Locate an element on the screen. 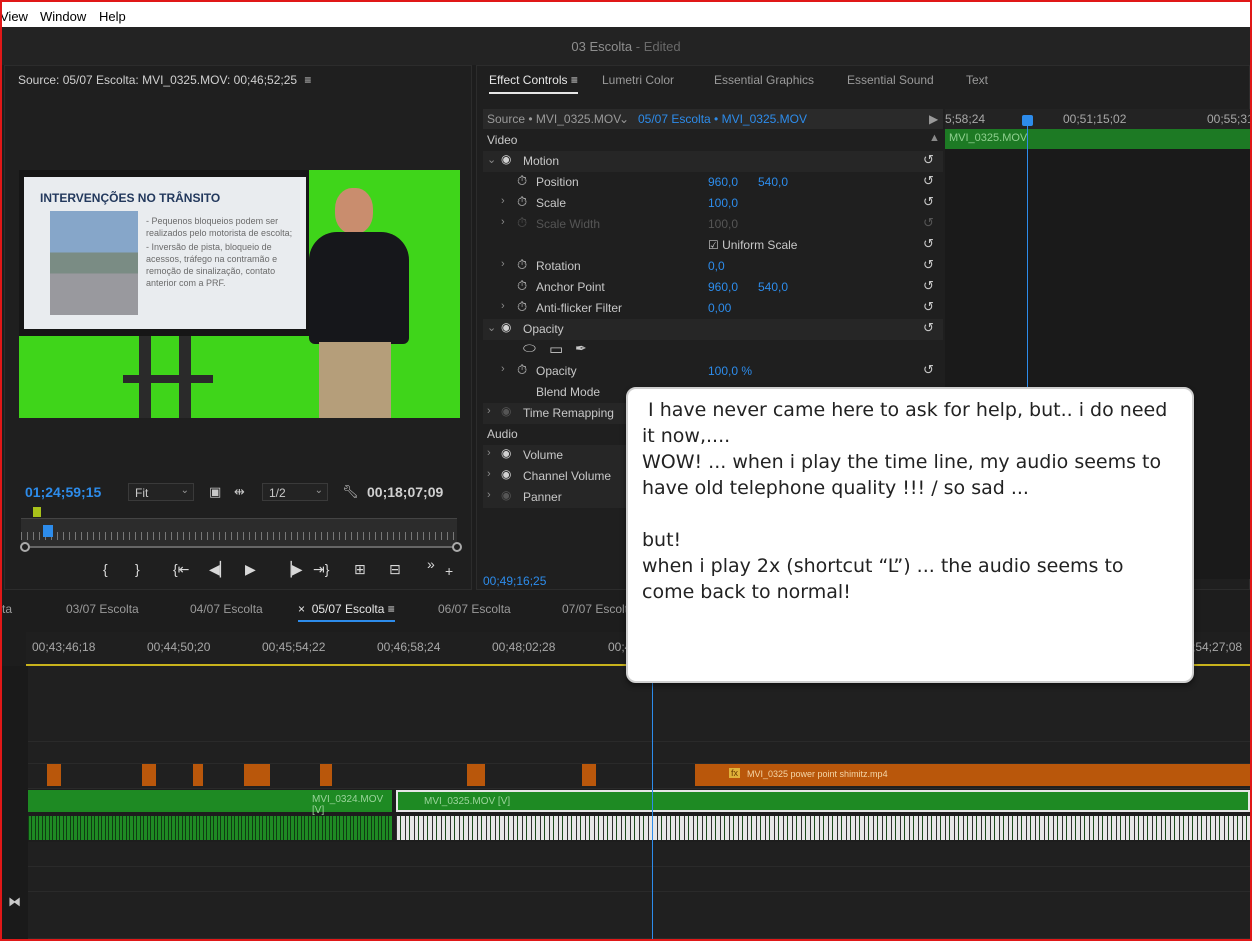 The height and width of the screenshot is (941, 1252). tab-sequence-07: 07/07 Escolta is located at coordinates (598, 609).